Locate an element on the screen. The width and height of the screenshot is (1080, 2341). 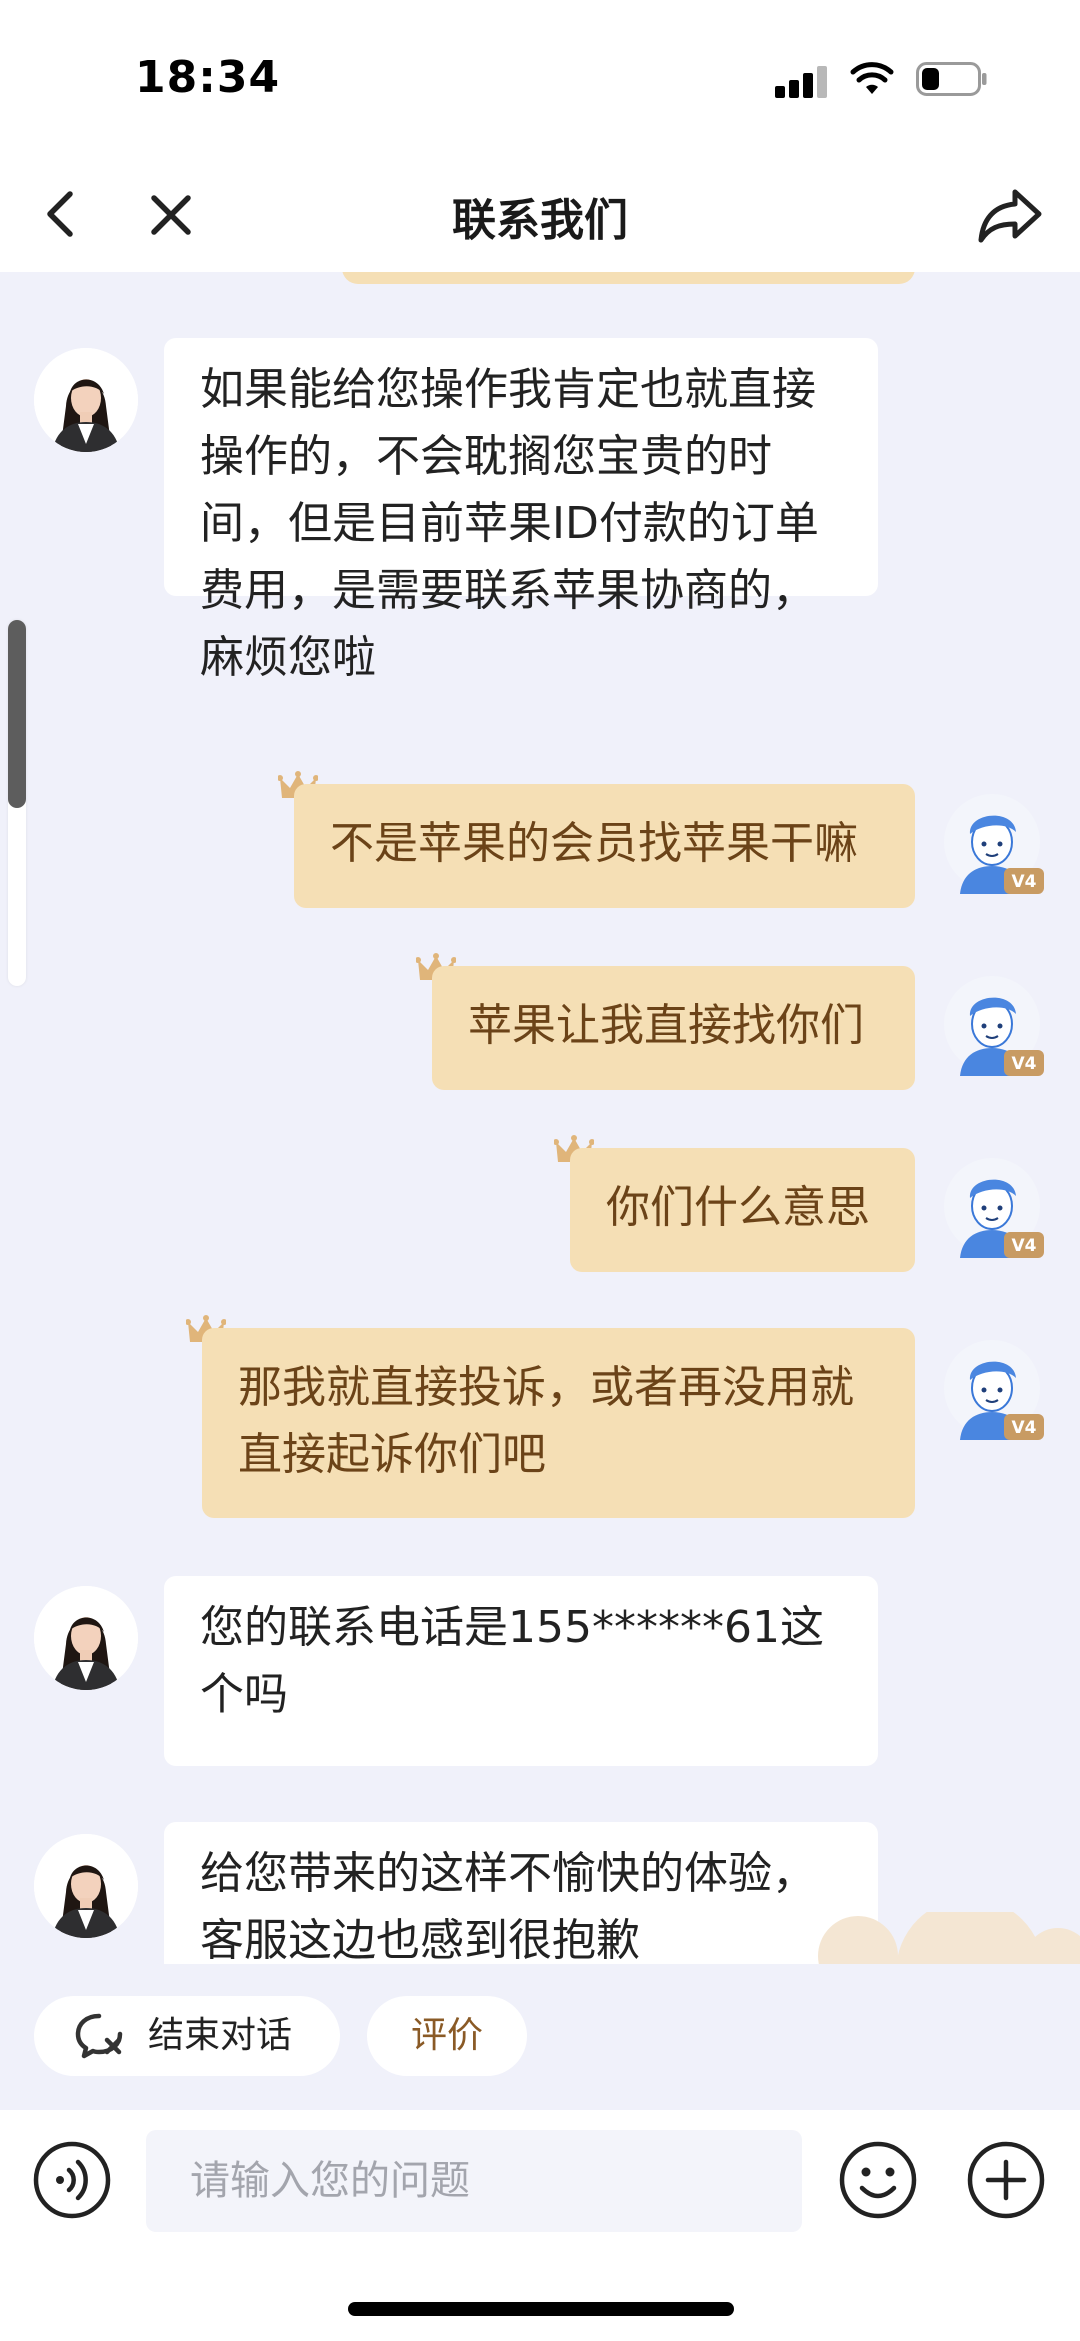
wifi-icon is located at coordinates (872, 78).